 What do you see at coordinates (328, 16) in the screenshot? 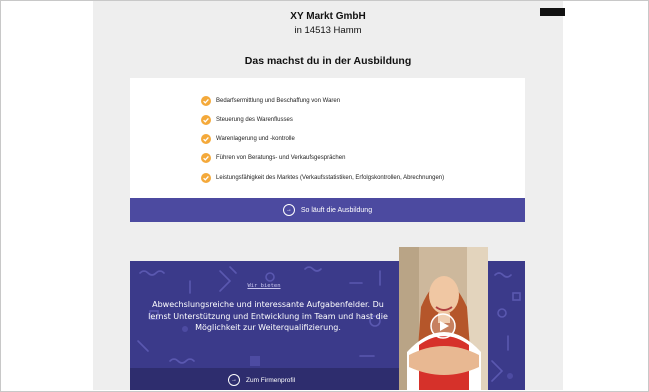
I see `company-name: XY Markt GmbH` at bounding box center [328, 16].